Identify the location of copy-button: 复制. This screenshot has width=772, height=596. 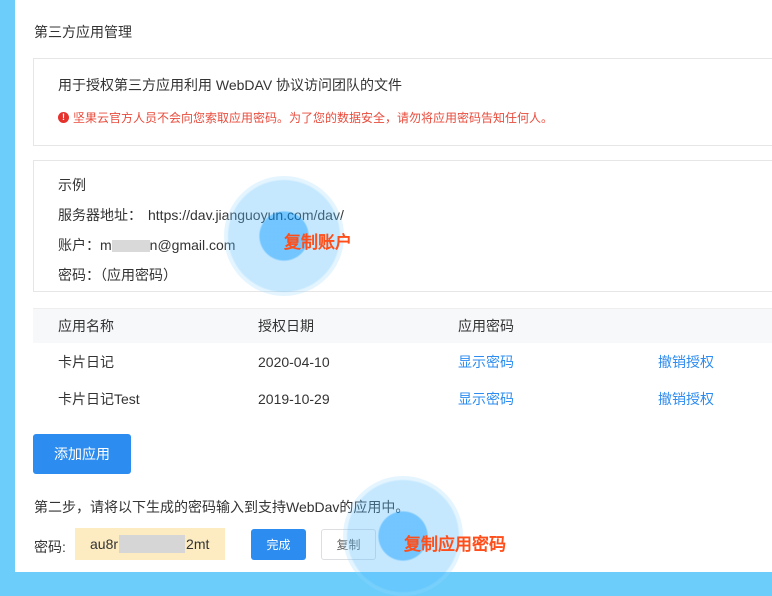
(348, 544).